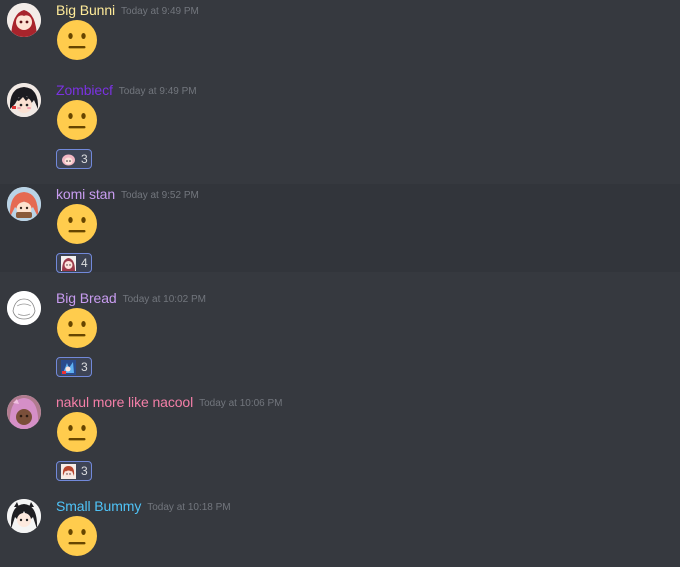 This screenshot has height=567, width=680. I want to click on reaction-button: 4, so click(74, 263).